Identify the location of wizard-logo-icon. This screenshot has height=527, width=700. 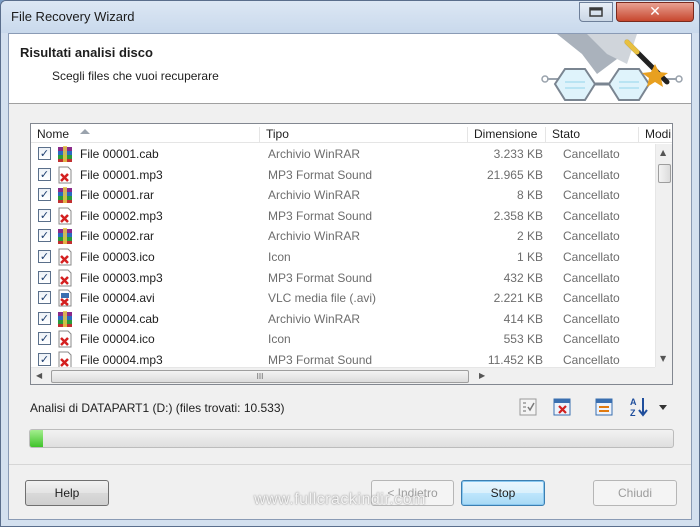
(612, 67).